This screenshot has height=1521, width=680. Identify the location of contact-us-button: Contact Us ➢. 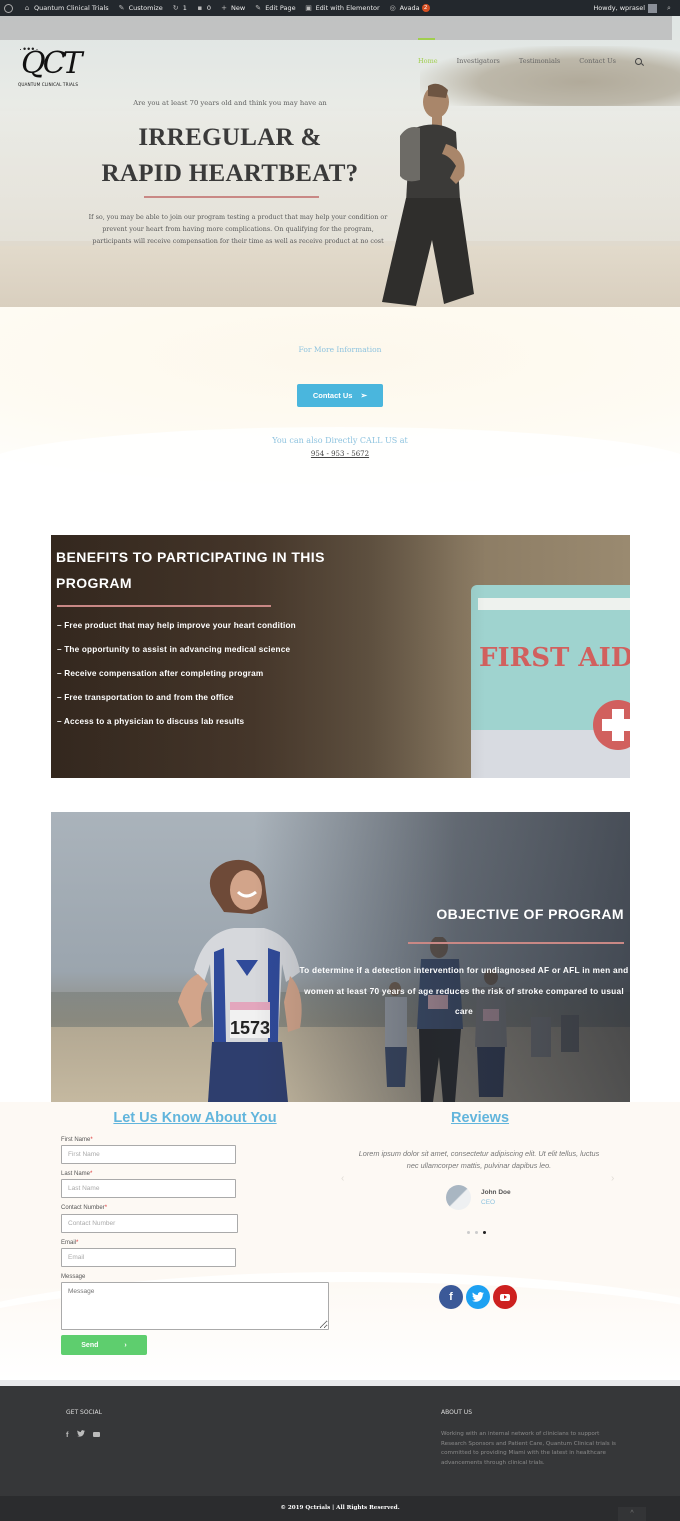
(340, 395).